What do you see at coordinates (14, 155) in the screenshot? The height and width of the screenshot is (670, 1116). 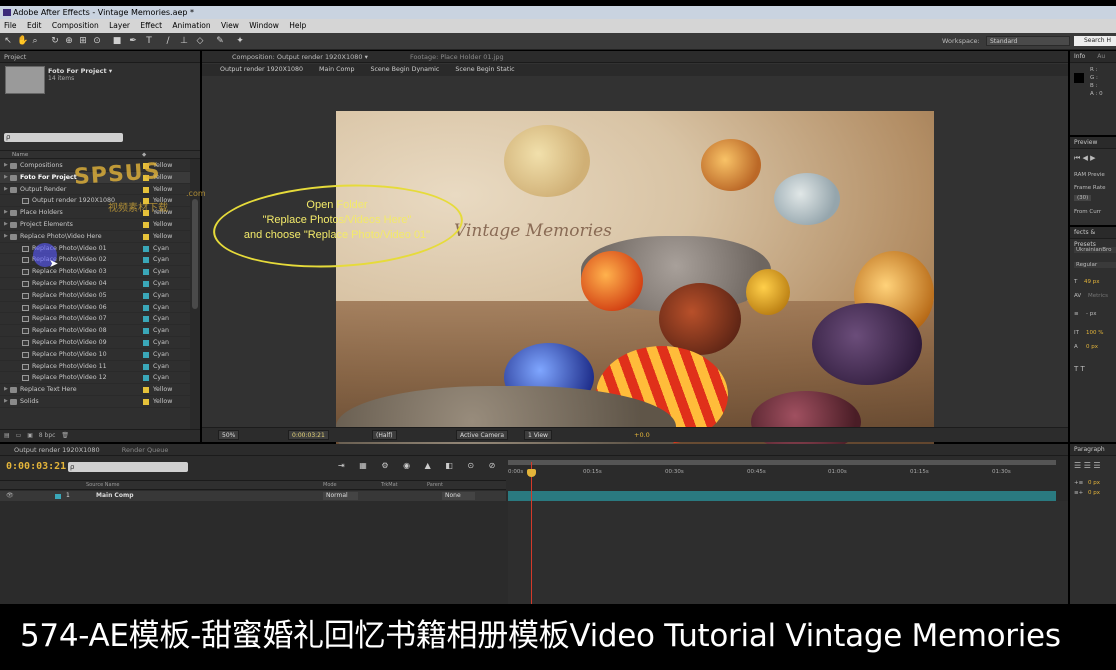 I see `name-column-header: Name` at bounding box center [14, 155].